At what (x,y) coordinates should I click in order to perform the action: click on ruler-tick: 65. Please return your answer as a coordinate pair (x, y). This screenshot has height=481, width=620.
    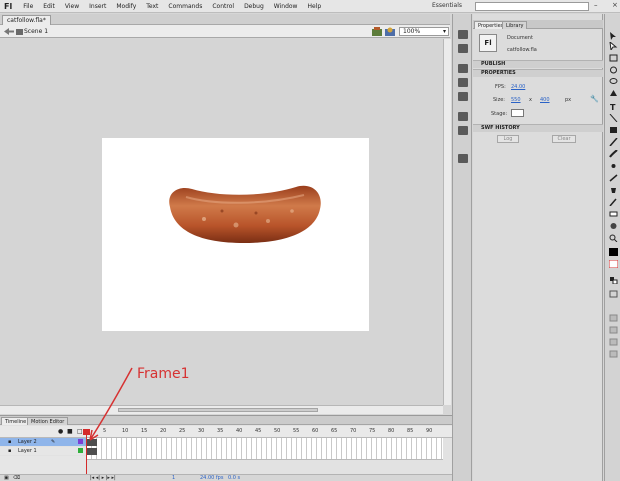
    Looking at the image, I should click on (334, 431).